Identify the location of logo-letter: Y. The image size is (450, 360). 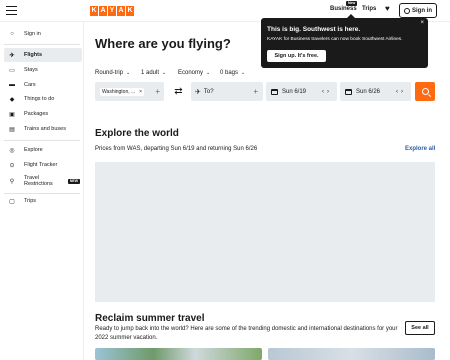
(112, 11).